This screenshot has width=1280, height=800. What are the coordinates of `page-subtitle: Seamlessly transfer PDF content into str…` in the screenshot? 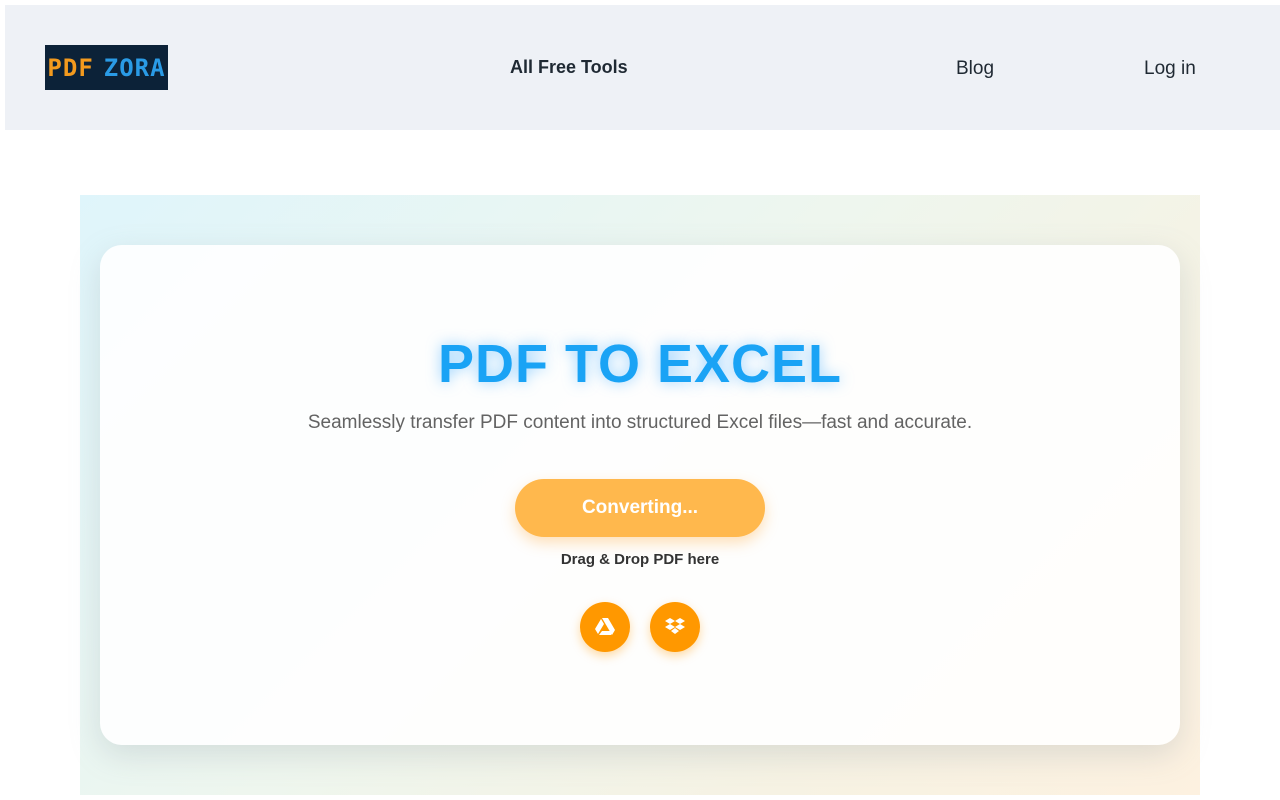 It's located at (640, 422).